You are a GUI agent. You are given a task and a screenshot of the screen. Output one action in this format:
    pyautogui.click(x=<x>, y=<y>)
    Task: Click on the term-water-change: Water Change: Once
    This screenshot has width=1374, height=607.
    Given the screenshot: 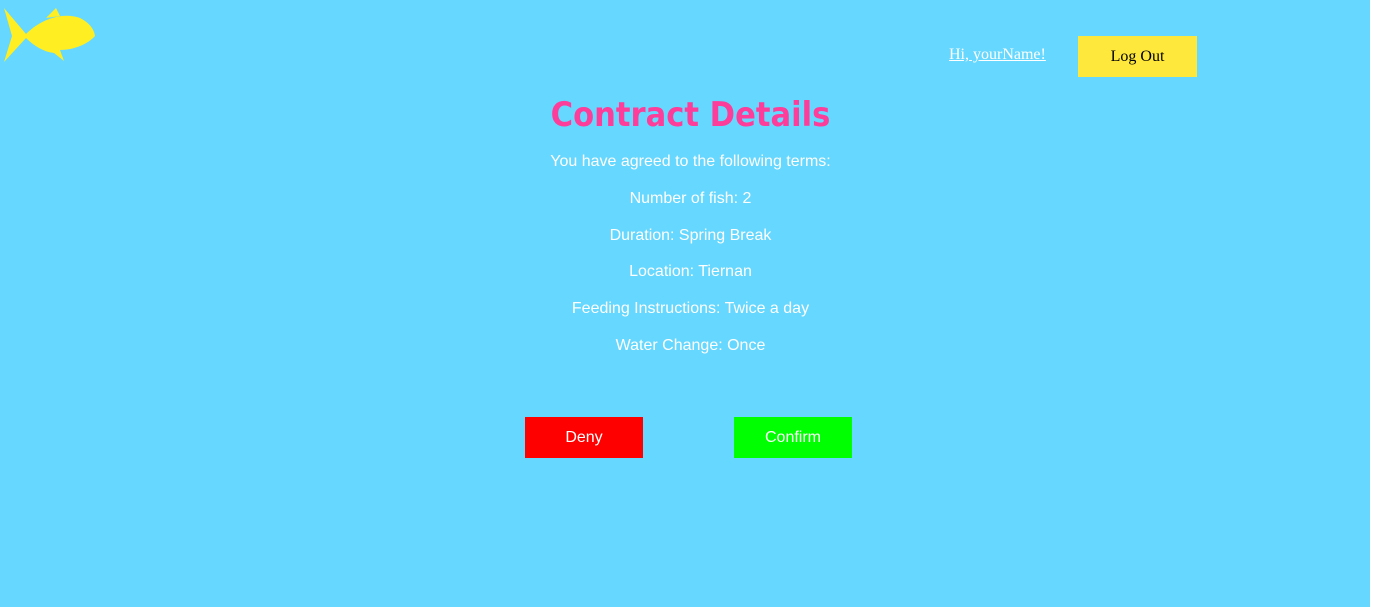 What is the action you would take?
    pyautogui.click(x=690, y=345)
    